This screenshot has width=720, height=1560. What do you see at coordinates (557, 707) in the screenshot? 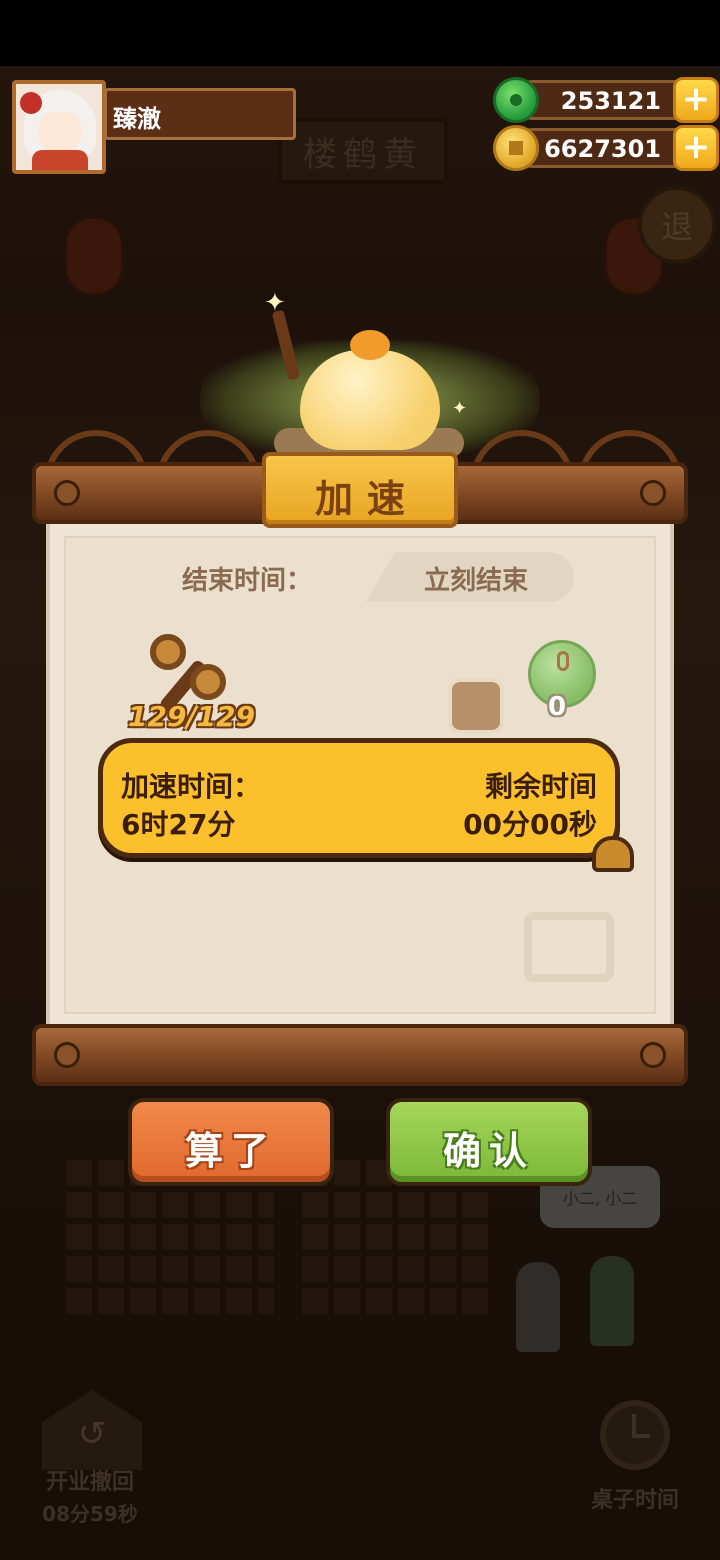
I see `jade-cost: 0` at bounding box center [557, 707].